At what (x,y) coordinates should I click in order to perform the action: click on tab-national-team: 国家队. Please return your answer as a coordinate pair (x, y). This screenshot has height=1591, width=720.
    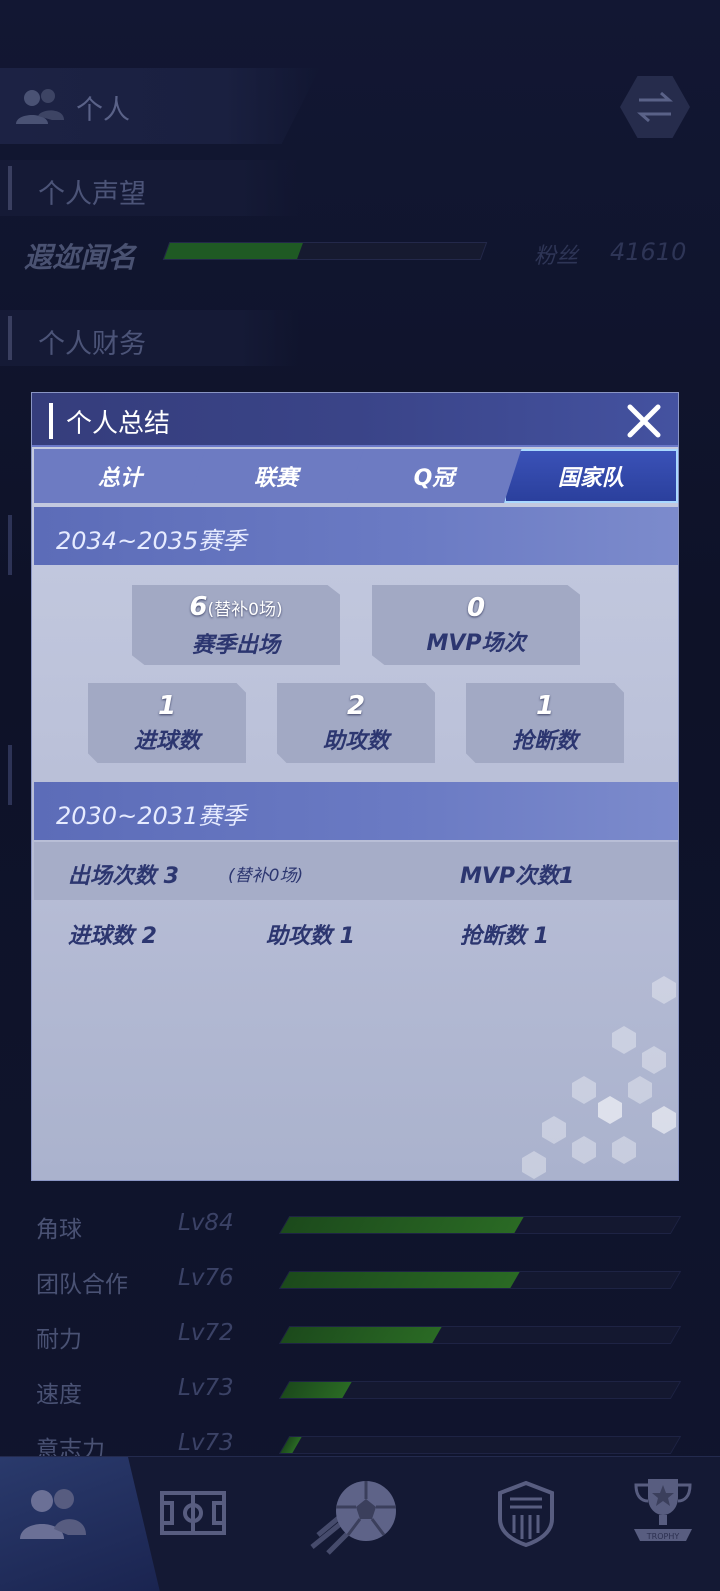
    Looking at the image, I should click on (591, 476).